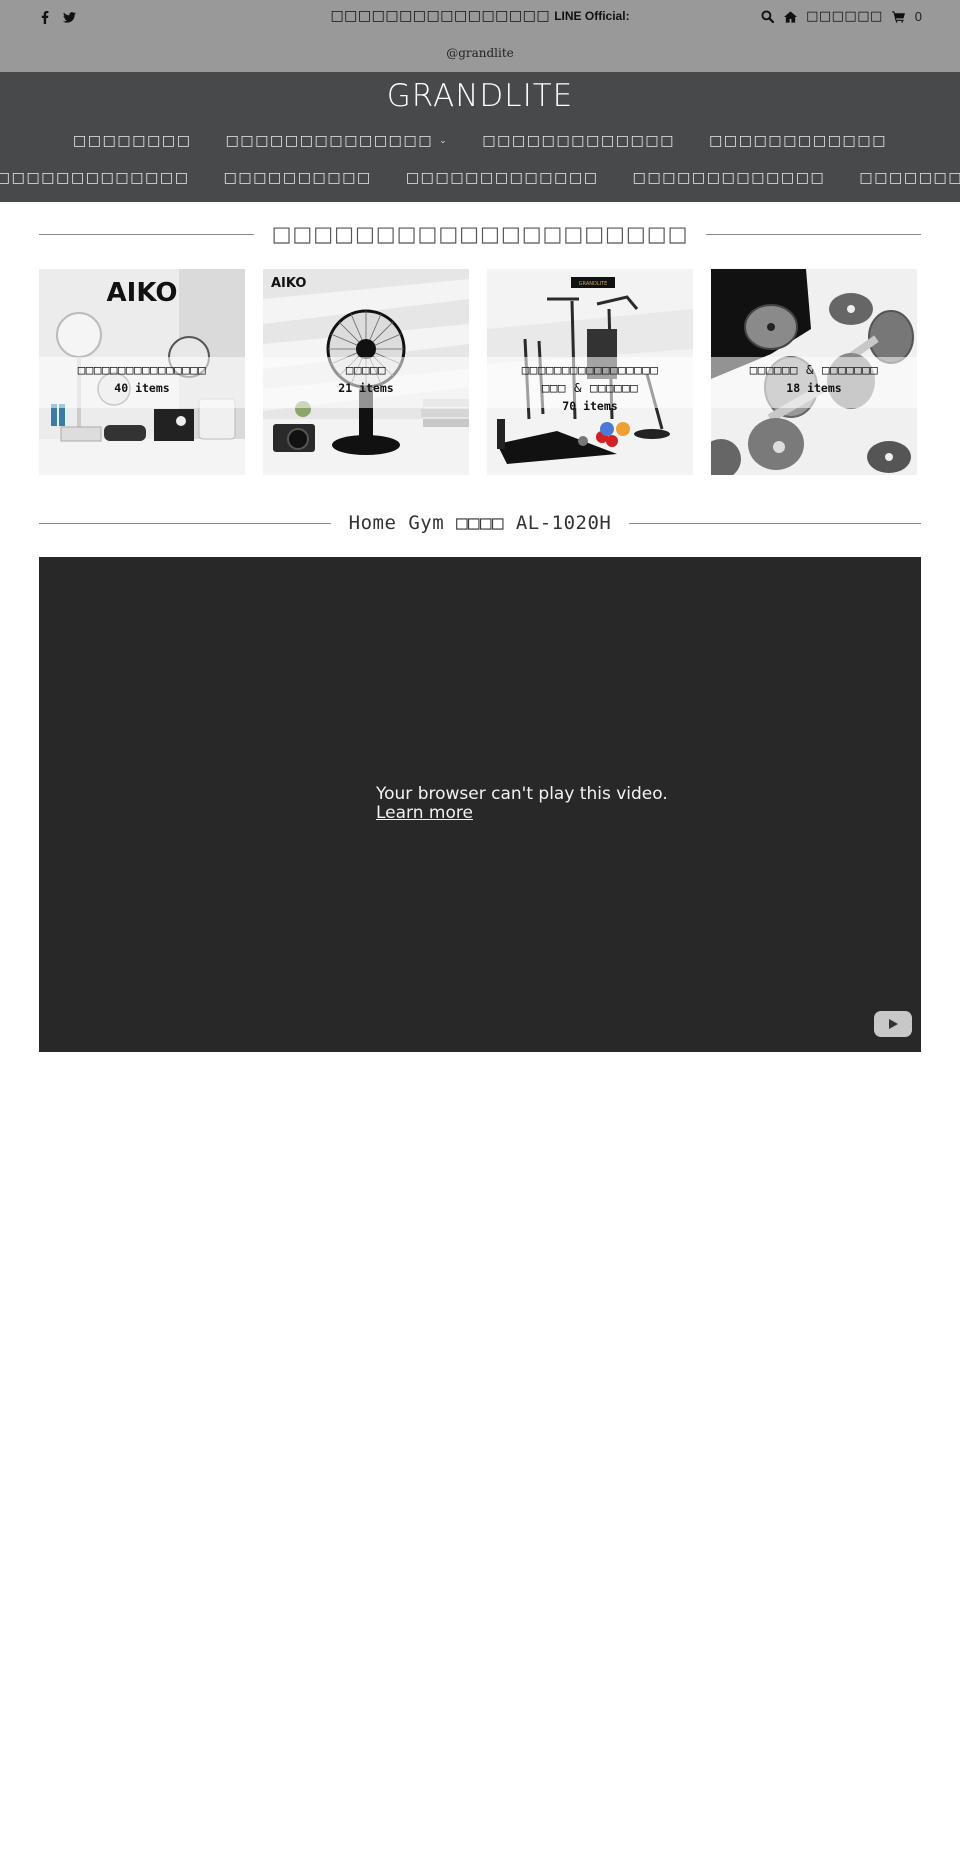 This screenshot has width=960, height=1875. I want to click on line-handle: @grandlite, so click(480, 53).